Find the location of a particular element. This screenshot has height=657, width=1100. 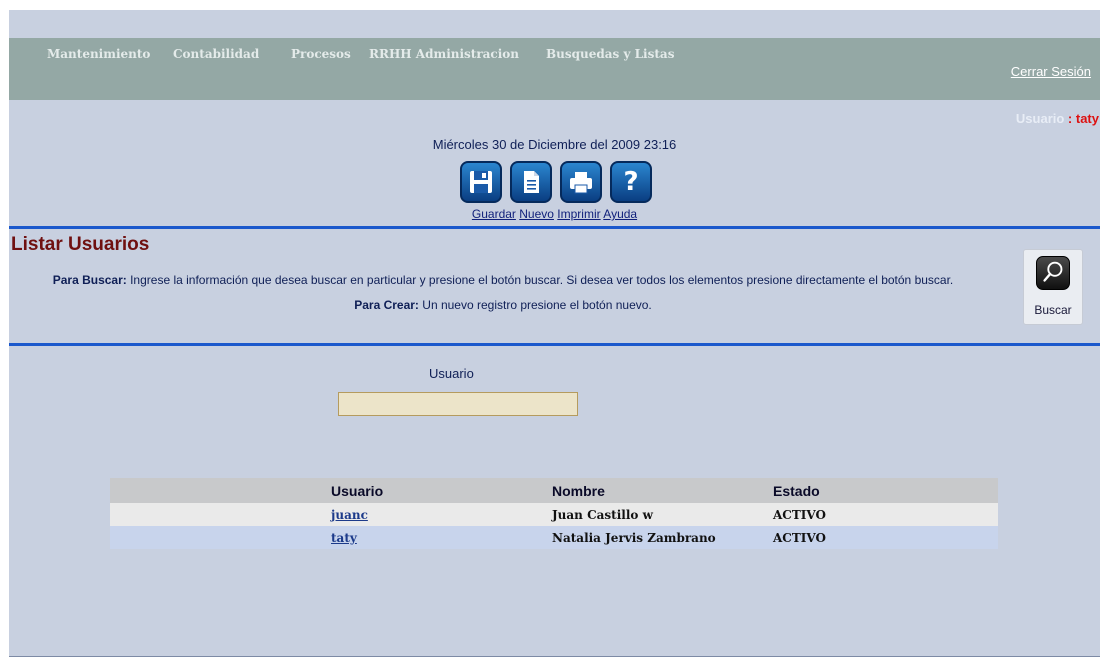

save-link: Guardar is located at coordinates (494, 214).